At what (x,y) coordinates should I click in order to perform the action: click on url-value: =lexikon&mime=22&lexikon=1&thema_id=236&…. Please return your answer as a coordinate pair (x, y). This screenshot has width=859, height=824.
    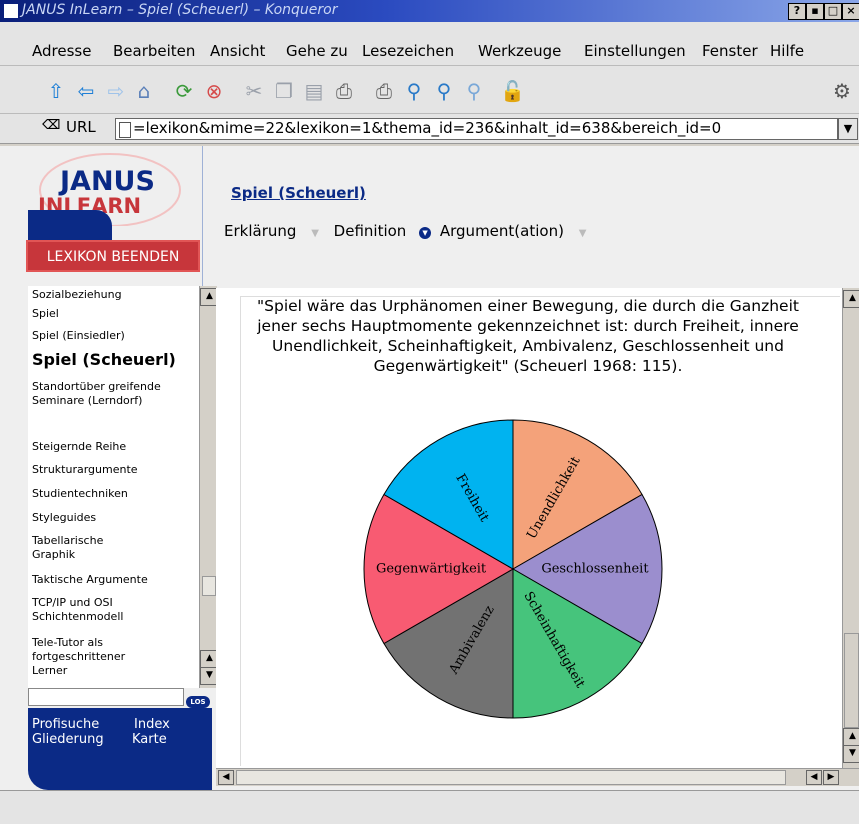
    Looking at the image, I should click on (427, 128).